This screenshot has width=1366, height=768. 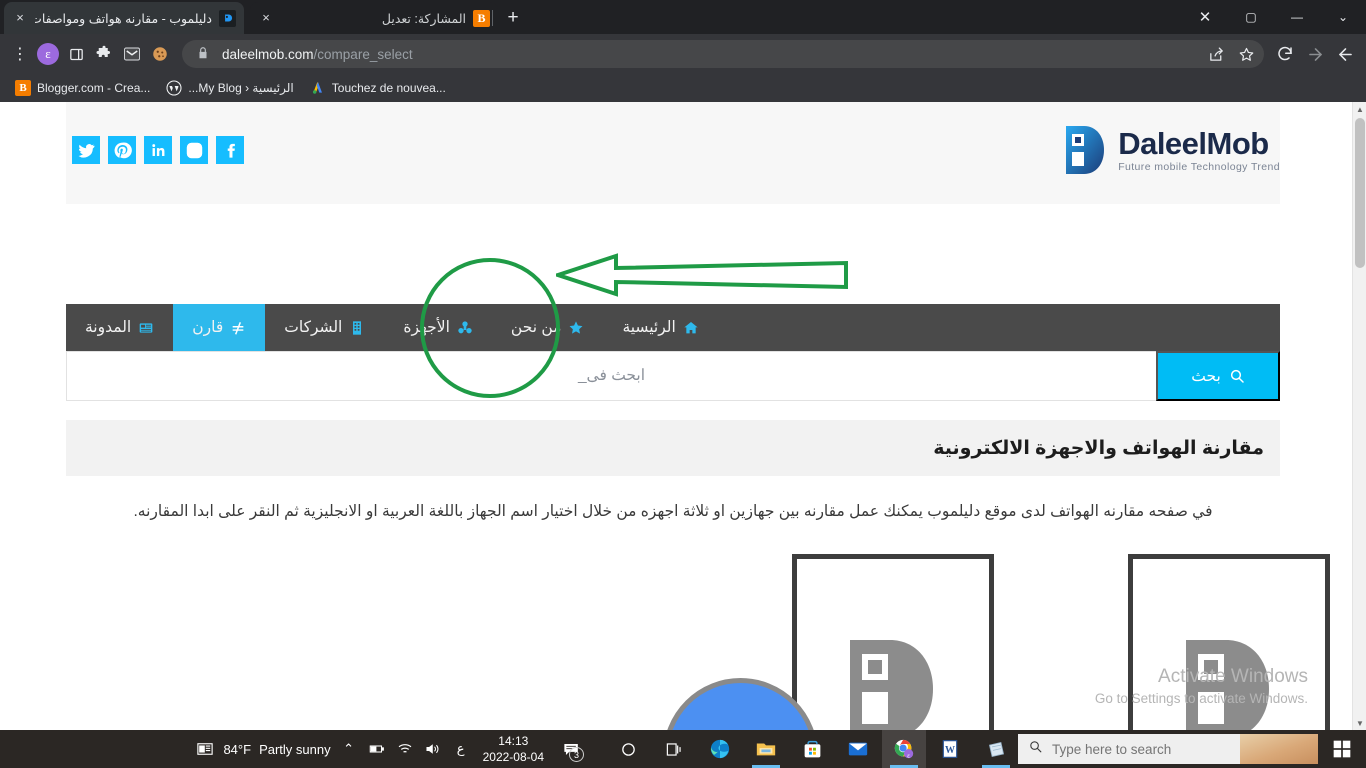 I want to click on nav-item-compare: قارن, so click(x=219, y=327).